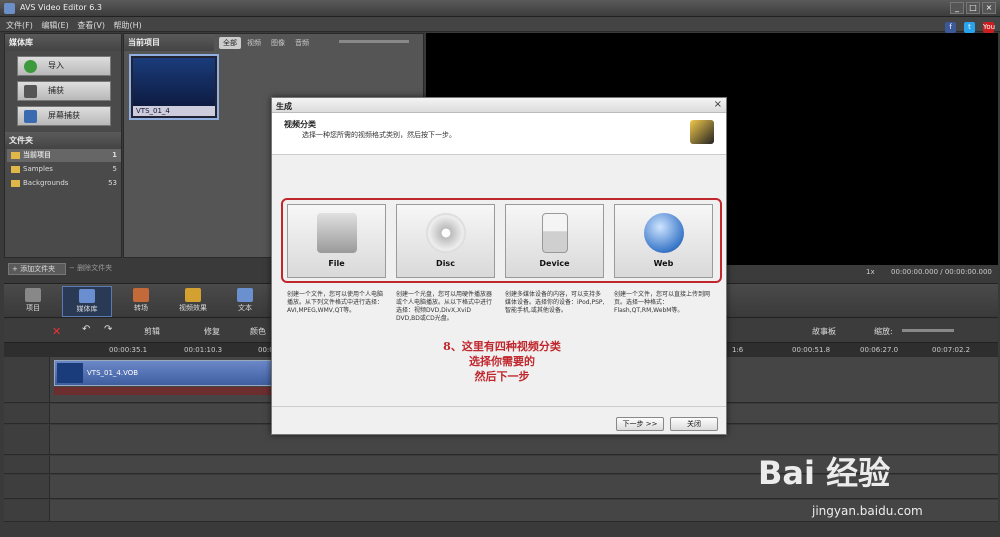 This screenshot has width=1000, height=537. Describe the element at coordinates (266, 43) in the screenshot. I see `media-filter-tabs: 全部 视频 图像 音频` at that location.